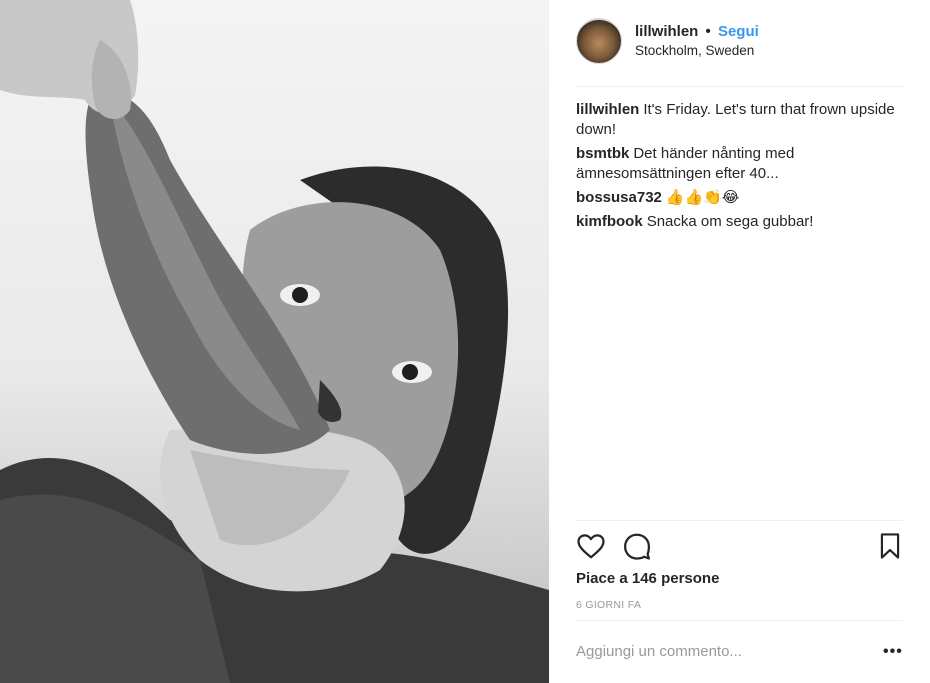 The width and height of the screenshot is (930, 683). Describe the element at coordinates (739, 547) in the screenshot. I see `action-bar` at that location.